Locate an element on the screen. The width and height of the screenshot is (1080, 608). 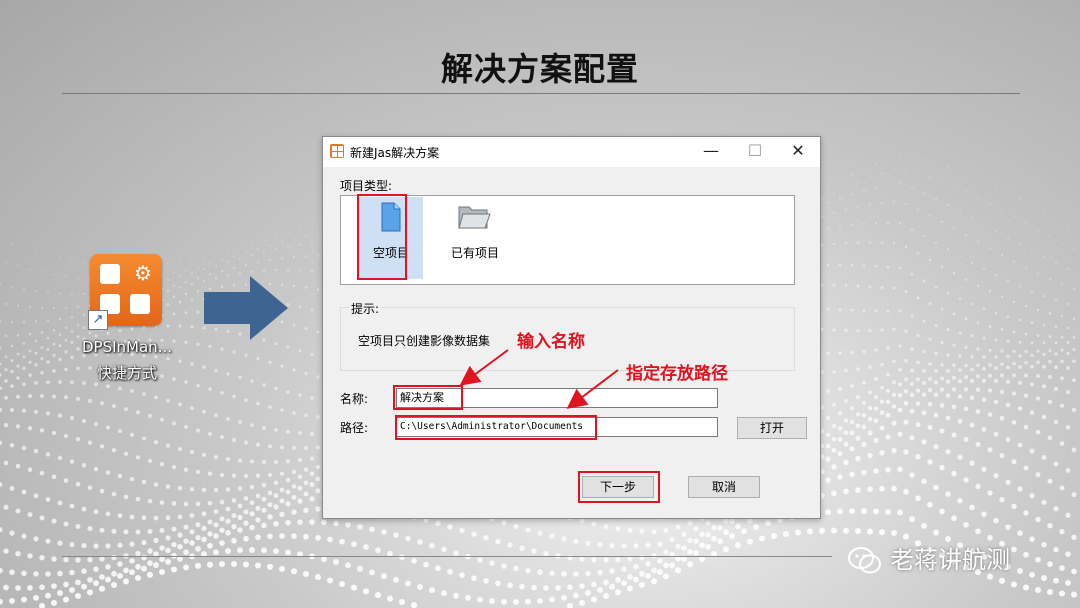
dialog-title: 新建Jas解决方案 is located at coordinates (395, 153).